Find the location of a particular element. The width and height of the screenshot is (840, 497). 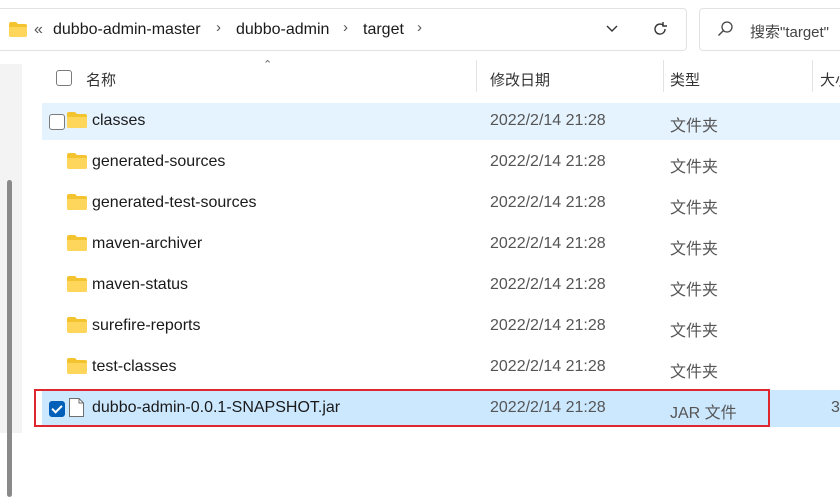

file-row-surefire-reports: surefire-reports 2022/2/14 21:28 文件夹 is located at coordinates (441, 326).